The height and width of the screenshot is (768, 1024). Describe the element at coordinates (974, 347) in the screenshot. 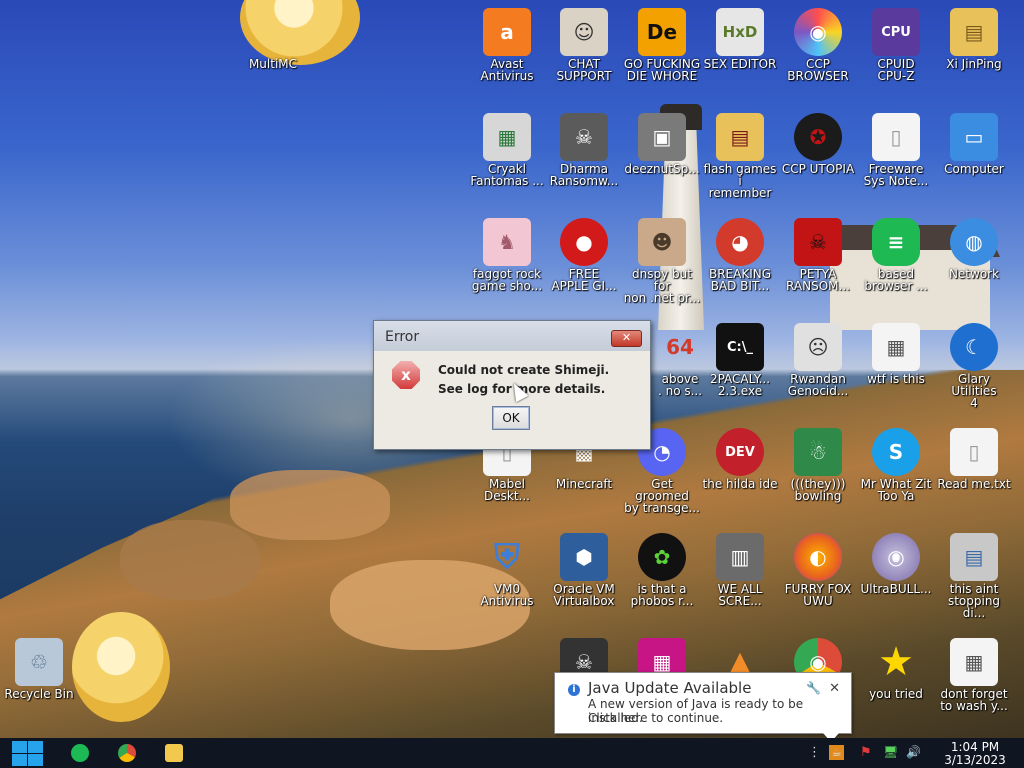

I see `glary-moon-icon: ☾` at that location.